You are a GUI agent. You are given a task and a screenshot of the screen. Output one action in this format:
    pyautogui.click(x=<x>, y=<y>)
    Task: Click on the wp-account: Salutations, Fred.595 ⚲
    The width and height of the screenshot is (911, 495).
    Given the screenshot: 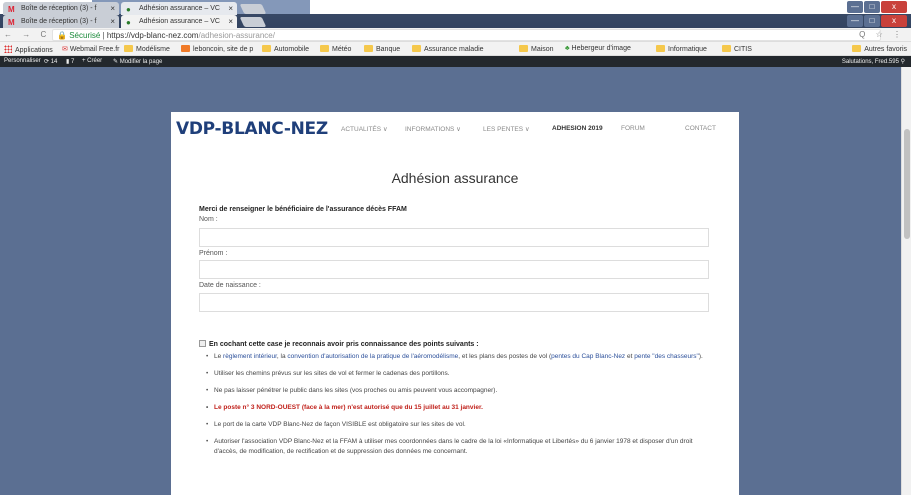 What is the action you would take?
    pyautogui.click(x=873, y=61)
    